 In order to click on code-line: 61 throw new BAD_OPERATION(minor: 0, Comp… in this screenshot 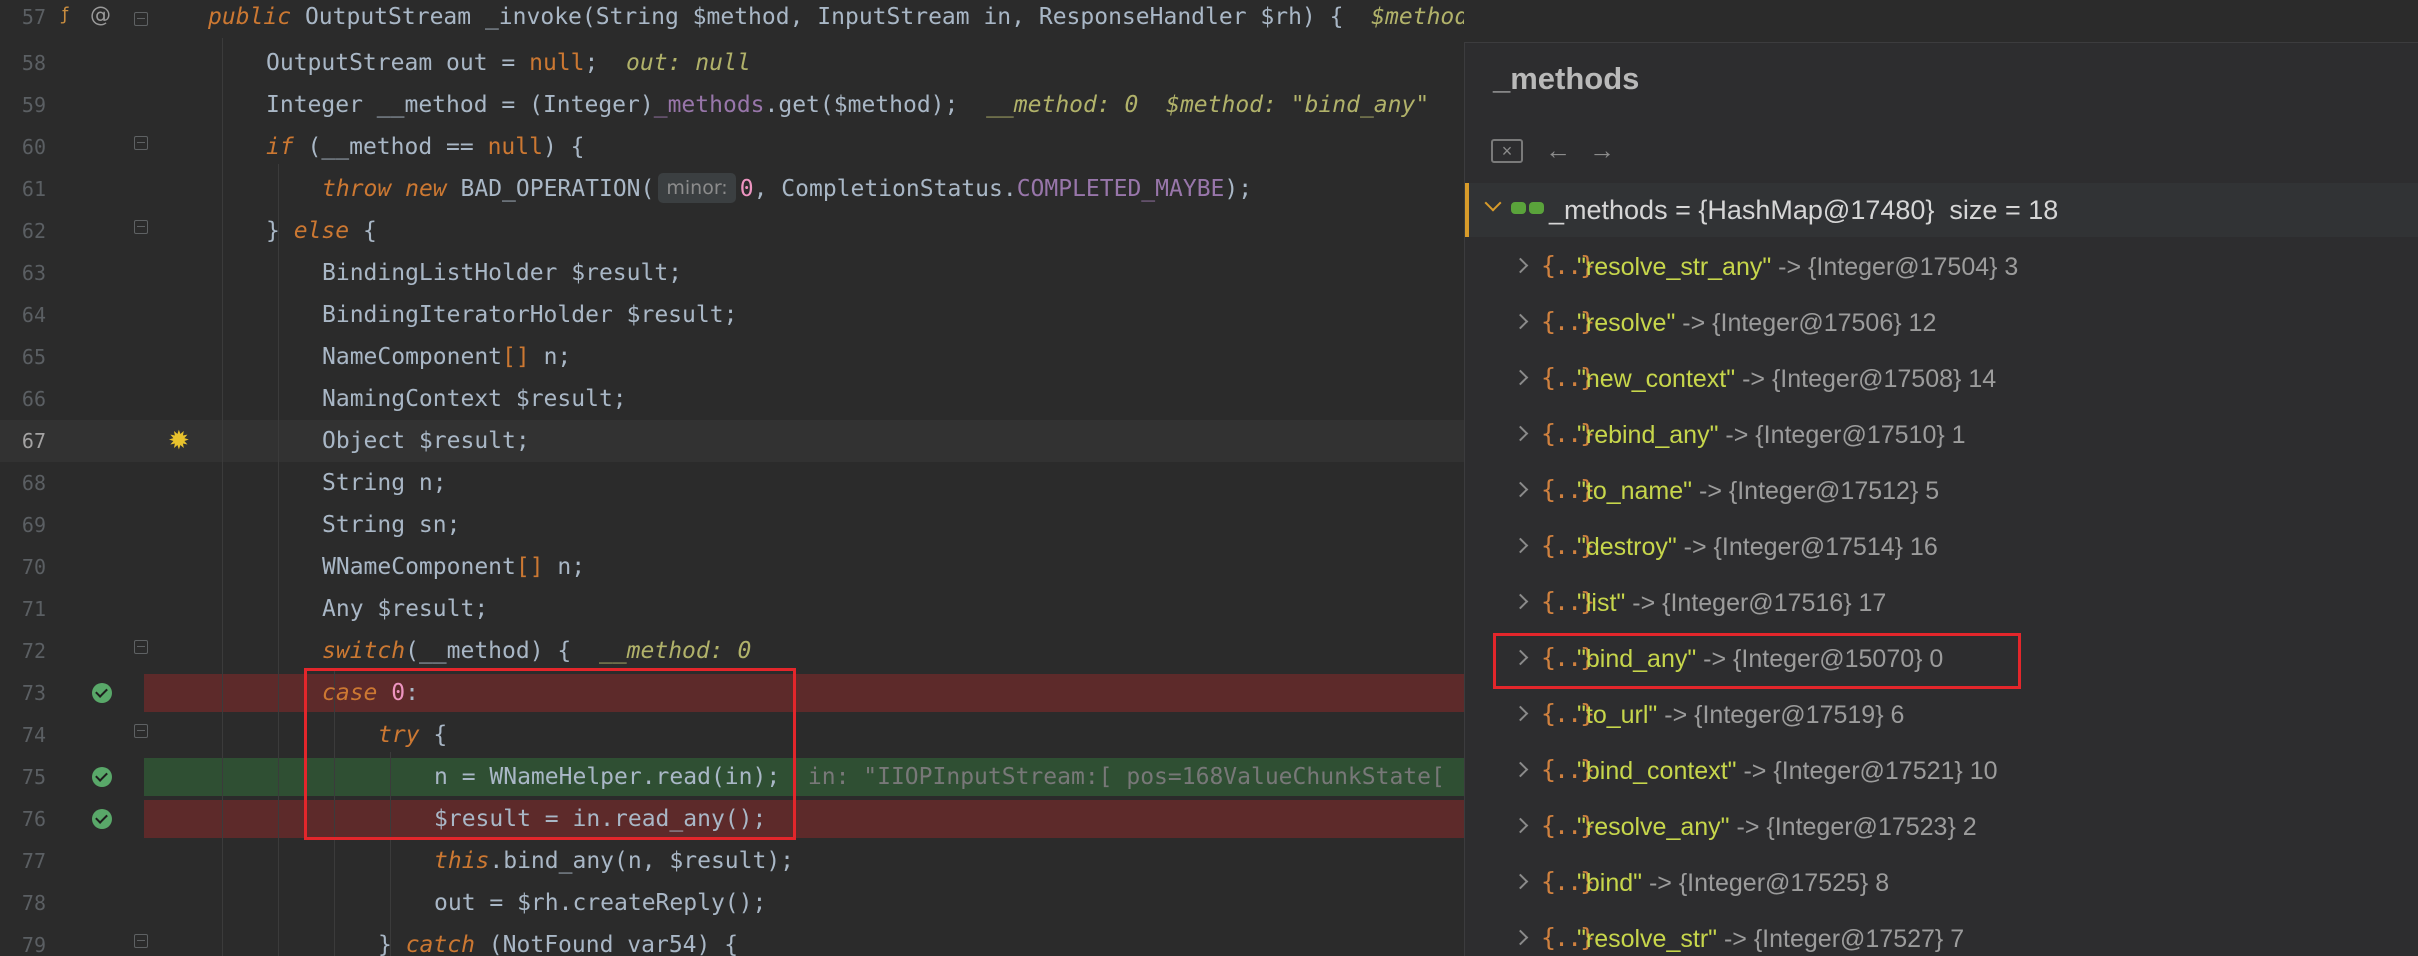, I will do `click(732, 189)`.